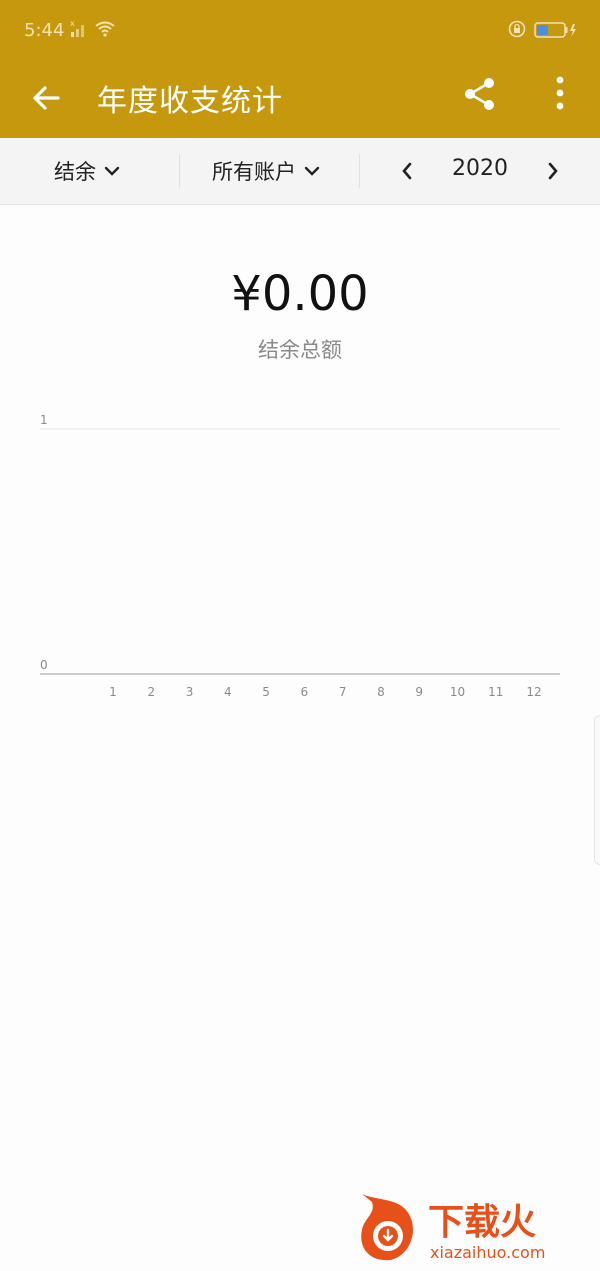 This screenshot has width=600, height=1271. What do you see at coordinates (254, 172) in the screenshot?
I see `account-dropdown-label: 所有账户` at bounding box center [254, 172].